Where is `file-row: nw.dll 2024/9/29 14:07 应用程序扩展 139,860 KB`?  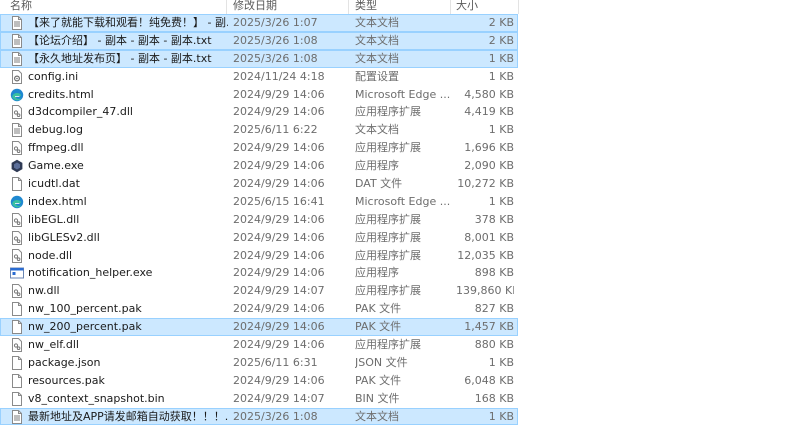
file-row: nw.dll 2024/9/29 14:07 应用程序扩展 139,860 KB is located at coordinates (259, 291).